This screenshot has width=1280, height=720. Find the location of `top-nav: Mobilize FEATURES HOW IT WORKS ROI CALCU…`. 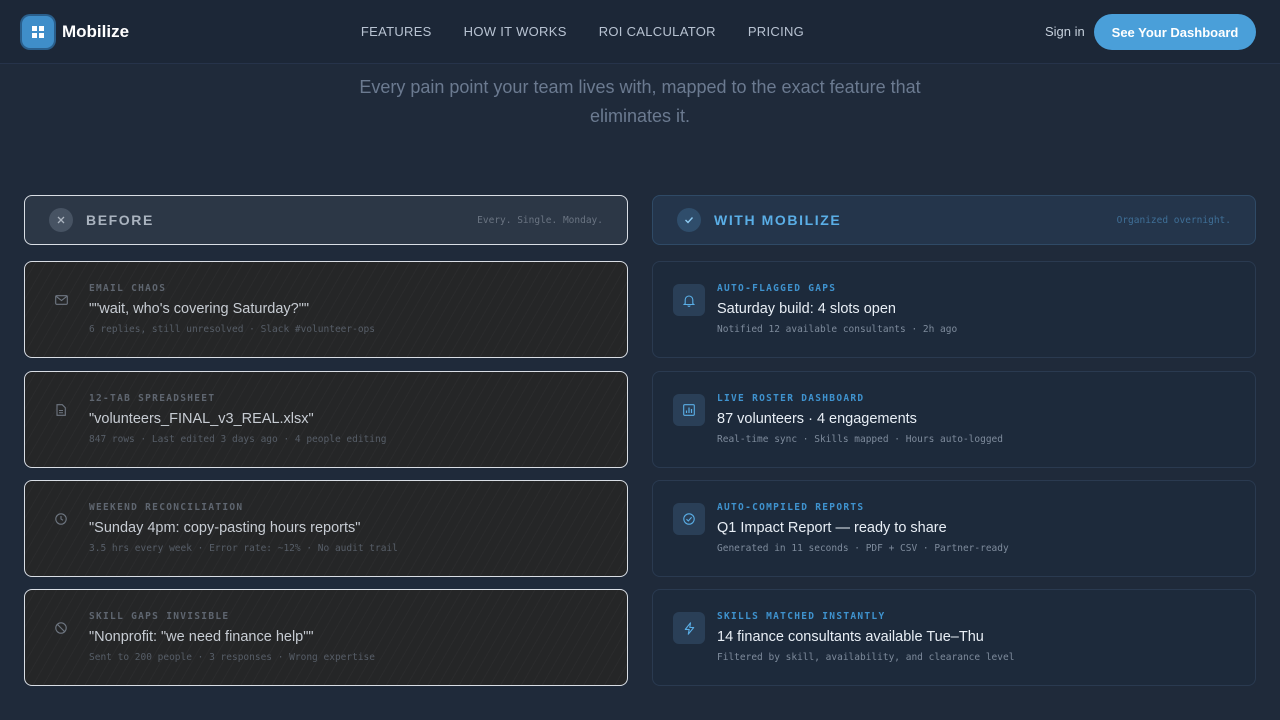

top-nav: Mobilize FEATURES HOW IT WORKS ROI CALCU… is located at coordinates (640, 32).